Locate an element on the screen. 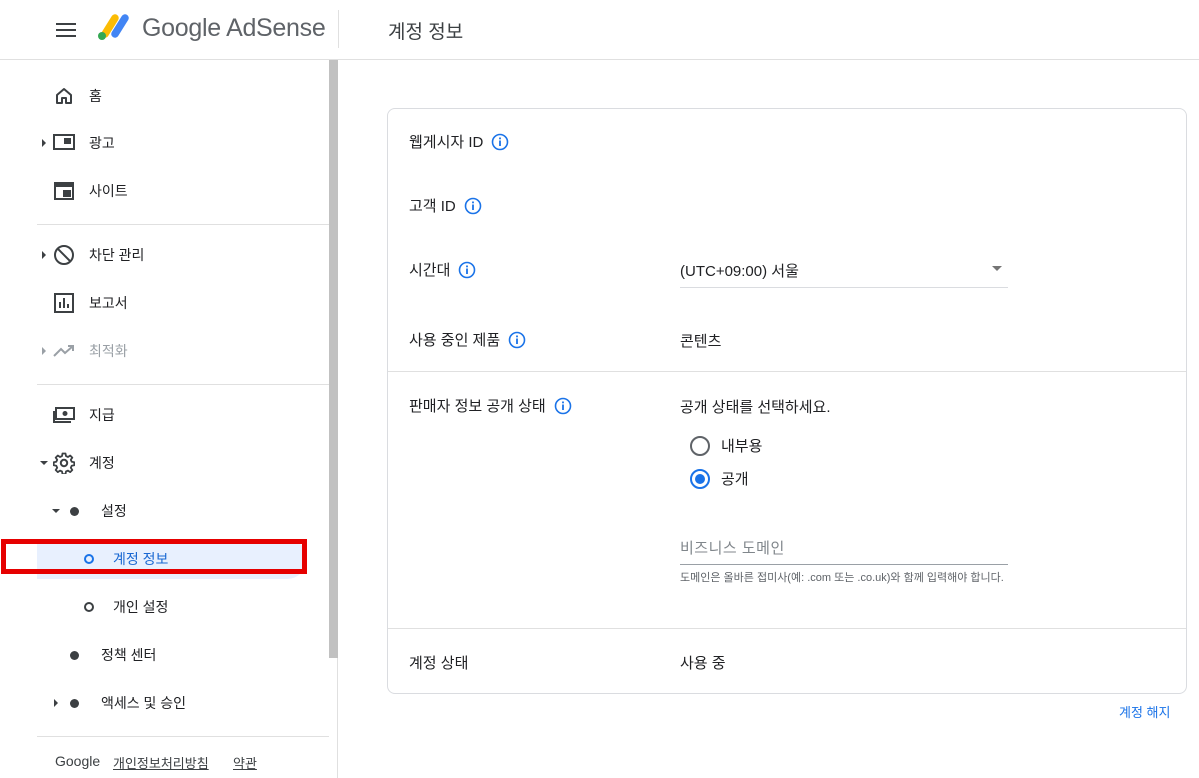 This screenshot has width=1199, height=778. timezone-row: 시간대 is located at coordinates (442, 269).